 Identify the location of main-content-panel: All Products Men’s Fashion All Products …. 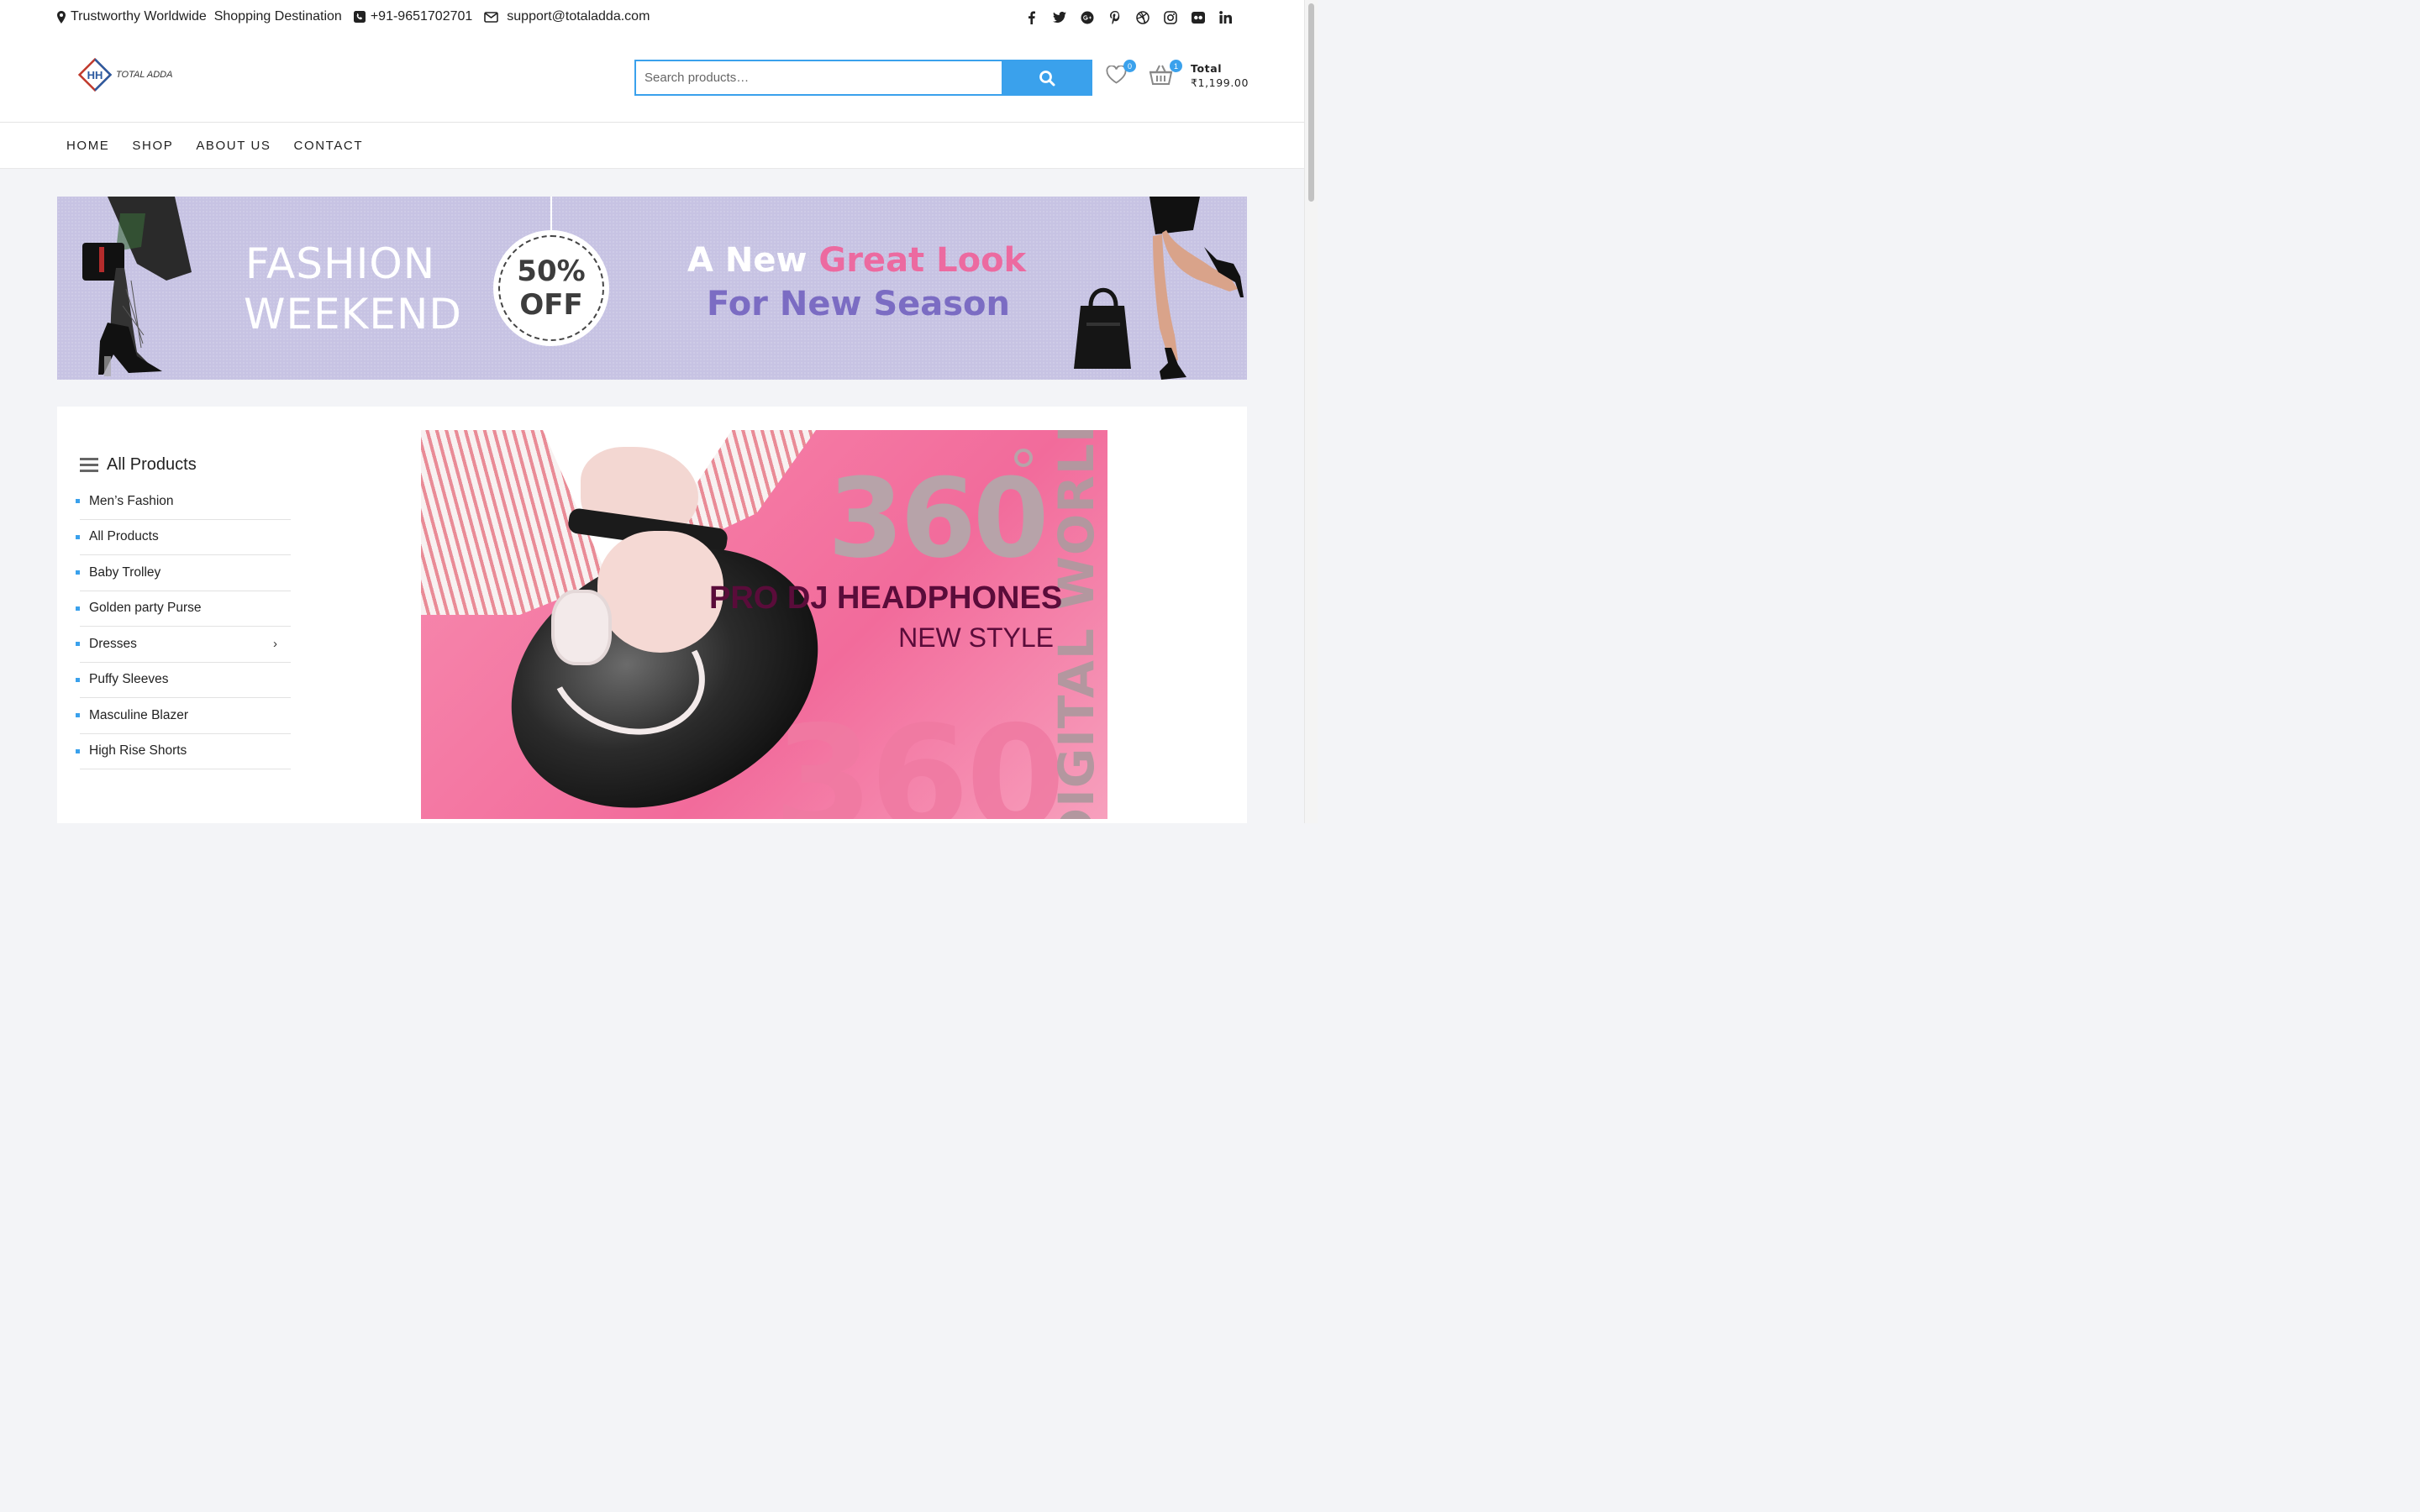
(652, 615).